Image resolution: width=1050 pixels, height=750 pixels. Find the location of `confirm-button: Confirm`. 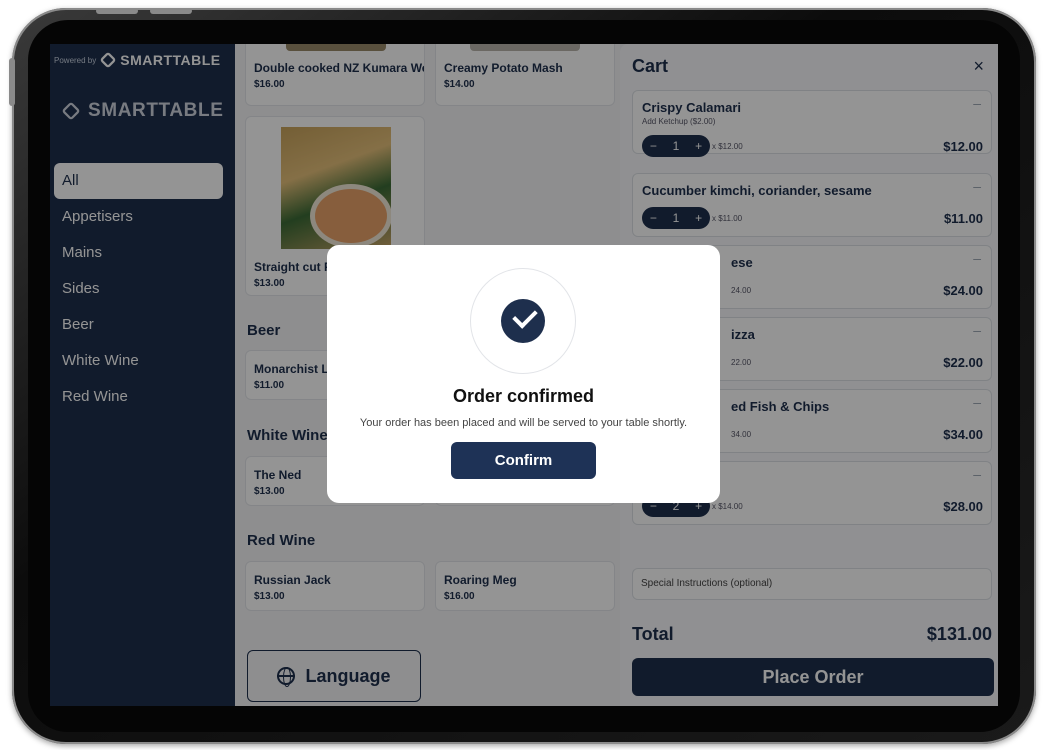

confirm-button: Confirm is located at coordinates (523, 460).